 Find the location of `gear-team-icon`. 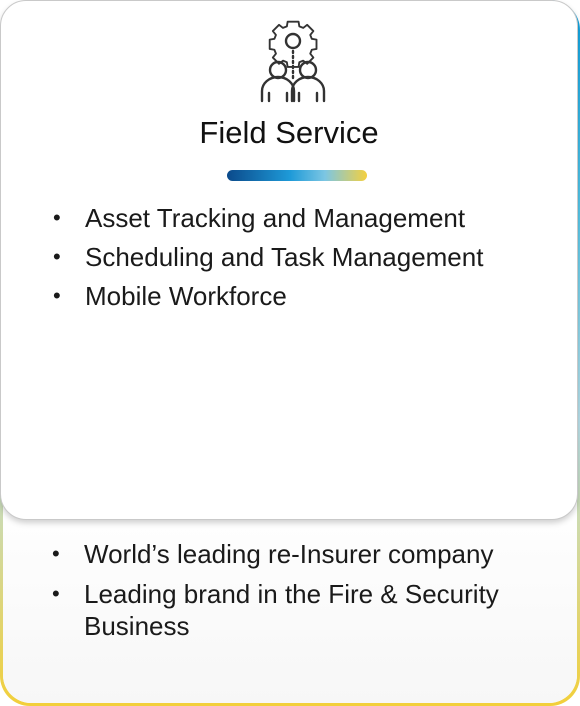

gear-team-icon is located at coordinates (293, 62).